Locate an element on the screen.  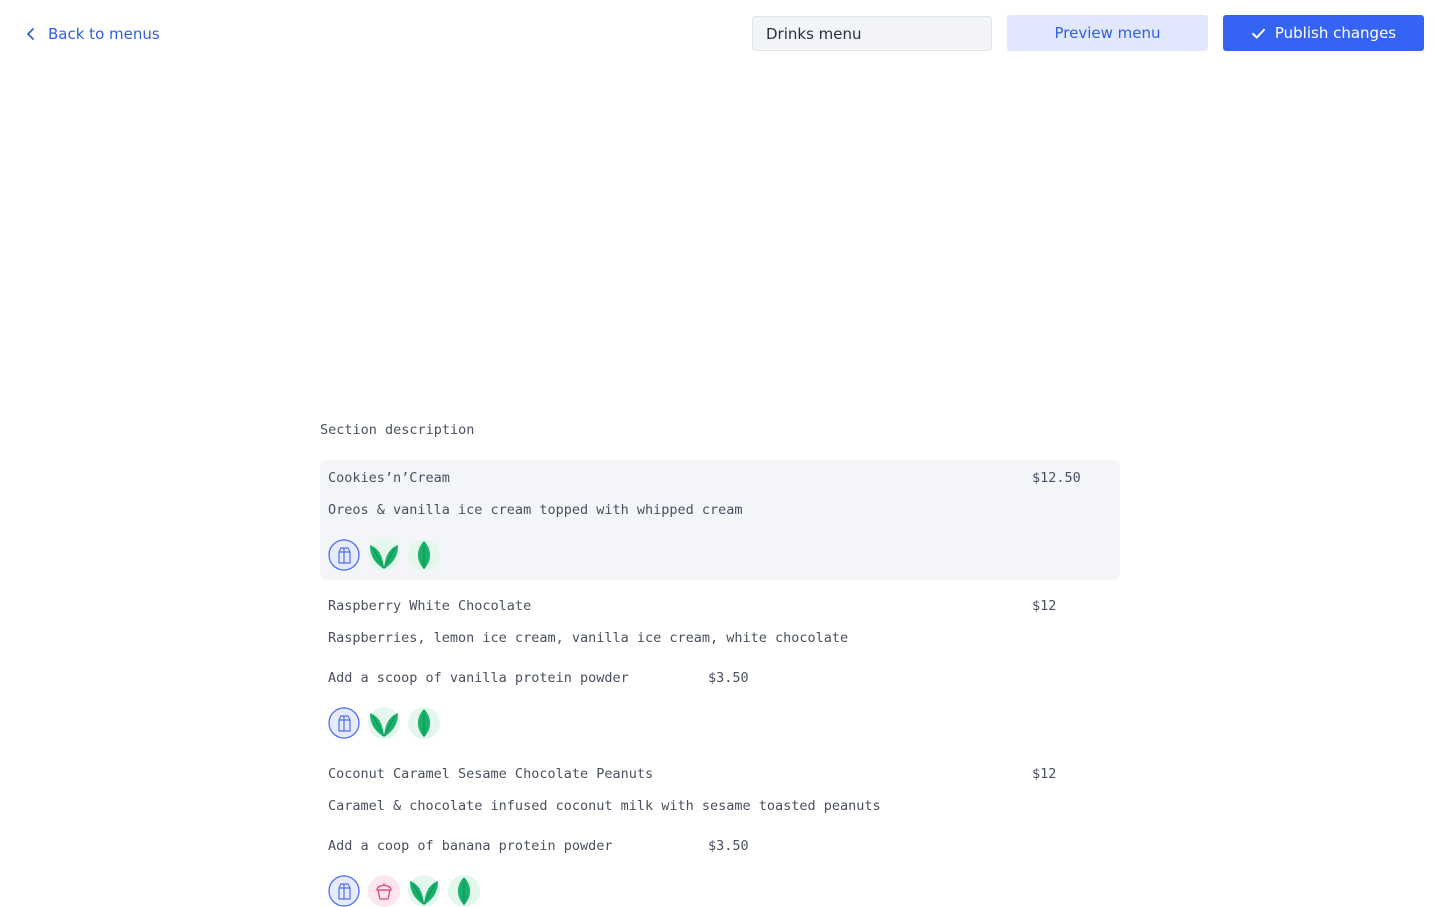
publish-changes-button: Publish changes is located at coordinates (1323, 33).